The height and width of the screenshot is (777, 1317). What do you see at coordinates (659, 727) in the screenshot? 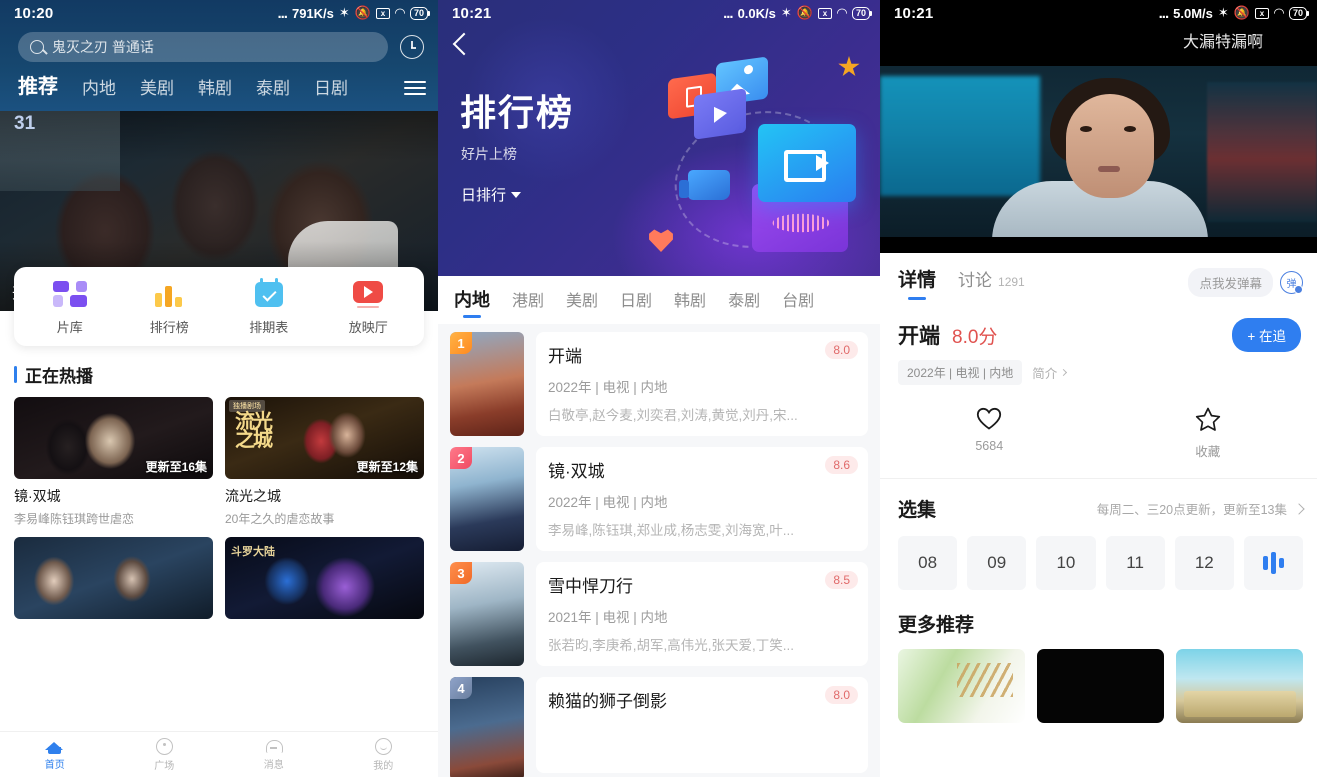
I see `list-item: 4 赖猫的狮子倒影 8.0` at bounding box center [659, 727].